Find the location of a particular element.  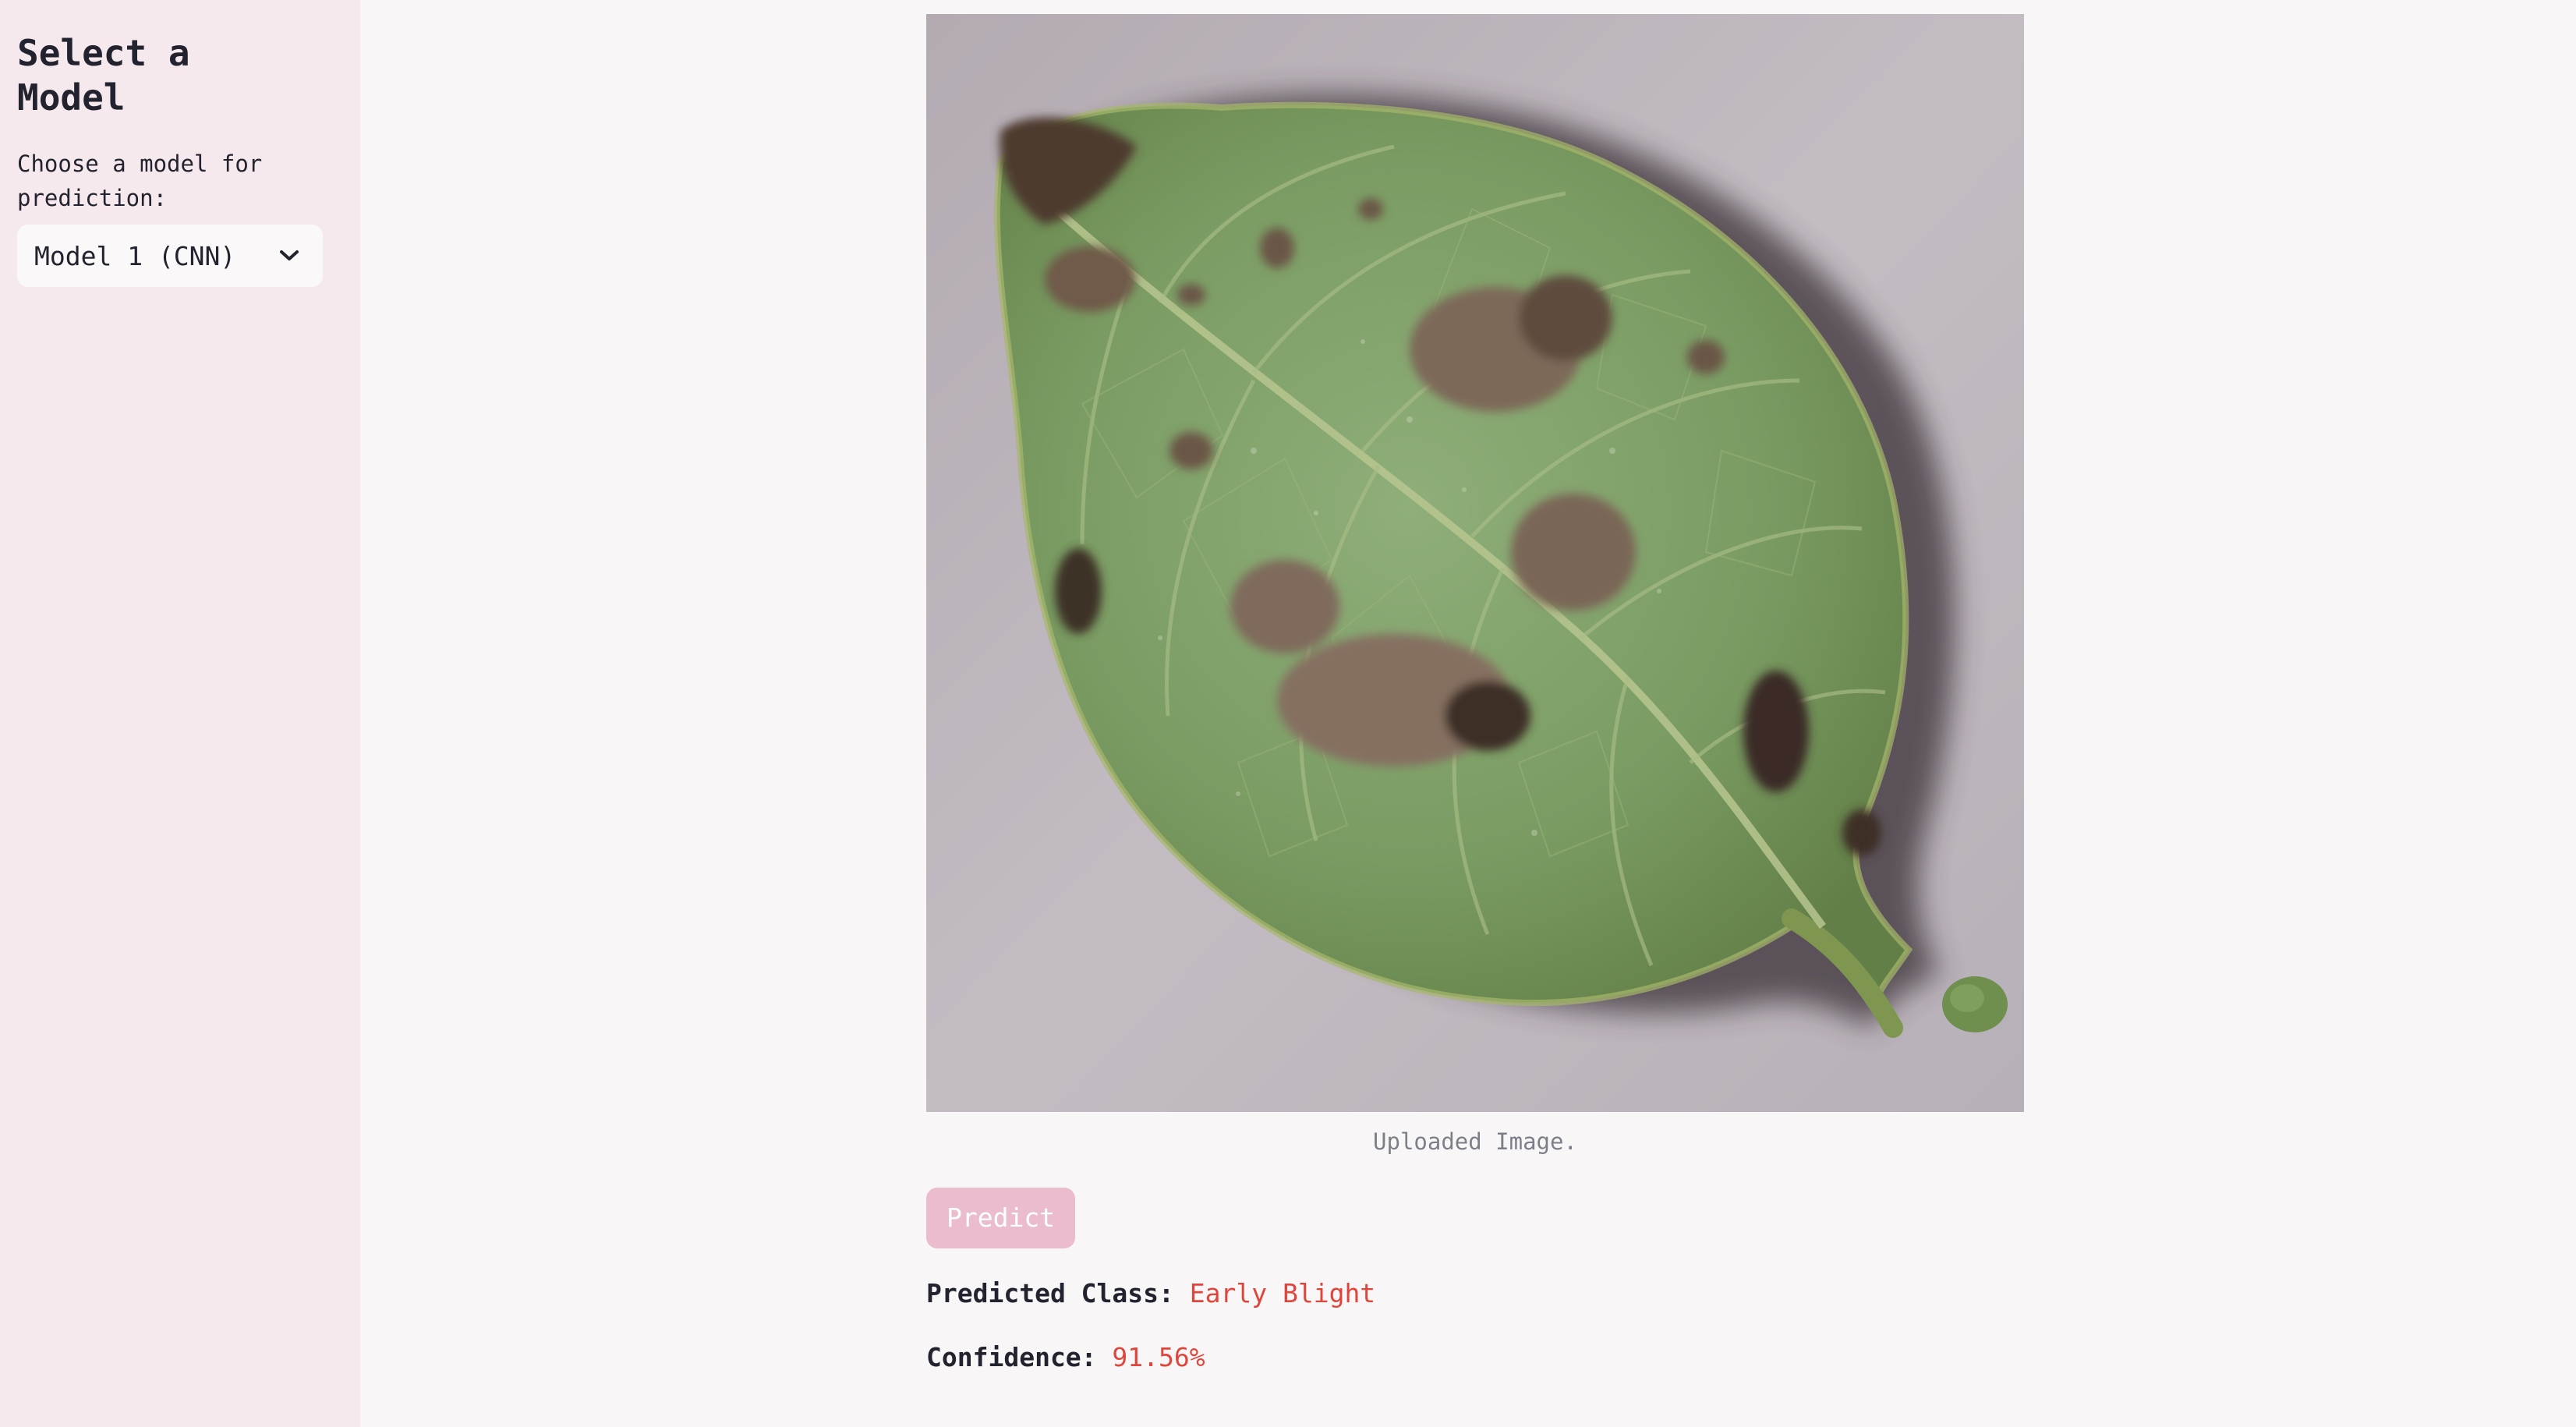

model-select-label: Choose a model for prediction: is located at coordinates (140, 180).